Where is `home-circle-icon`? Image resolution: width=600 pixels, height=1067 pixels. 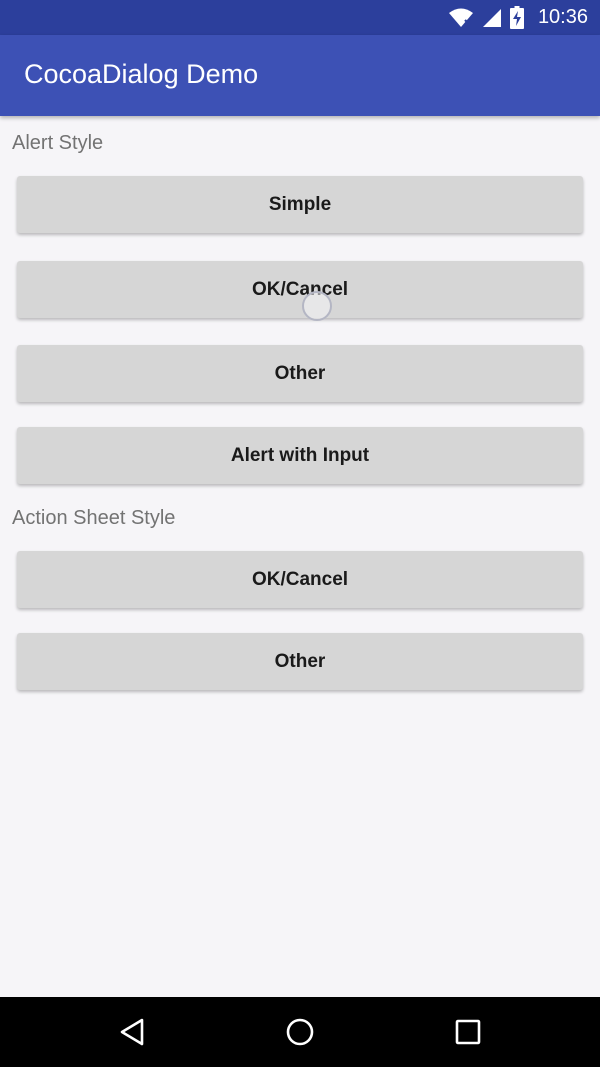 home-circle-icon is located at coordinates (300, 1032).